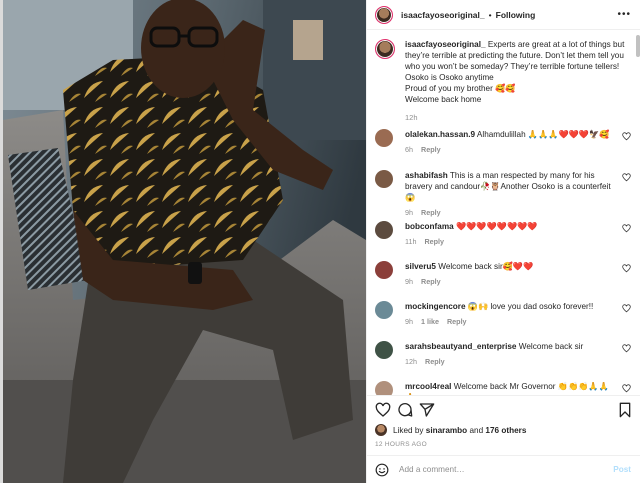 Image resolution: width=640 pixels, height=483 pixels. I want to click on add-comment-bar: Add a comment… Post, so click(503, 469).